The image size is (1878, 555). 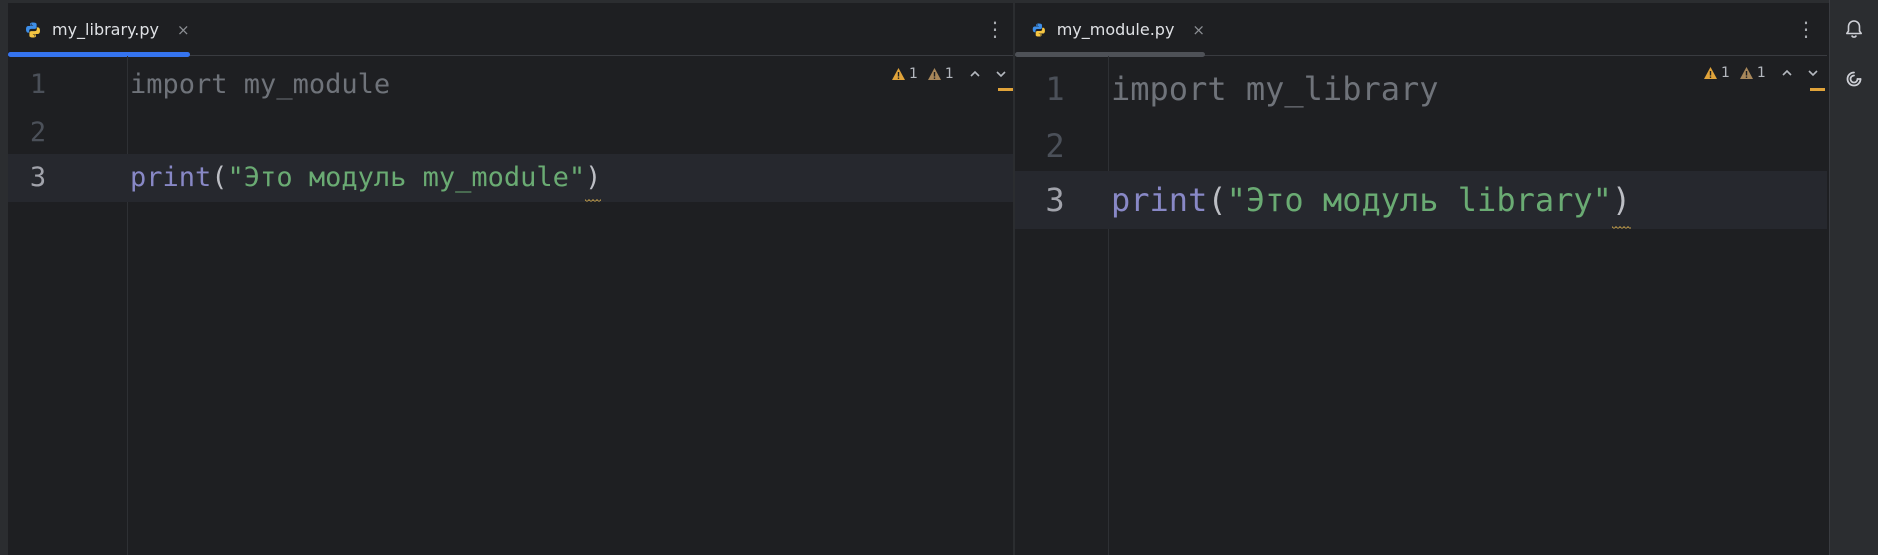 I want to click on module-name: my_library, so click(x=1332, y=89).